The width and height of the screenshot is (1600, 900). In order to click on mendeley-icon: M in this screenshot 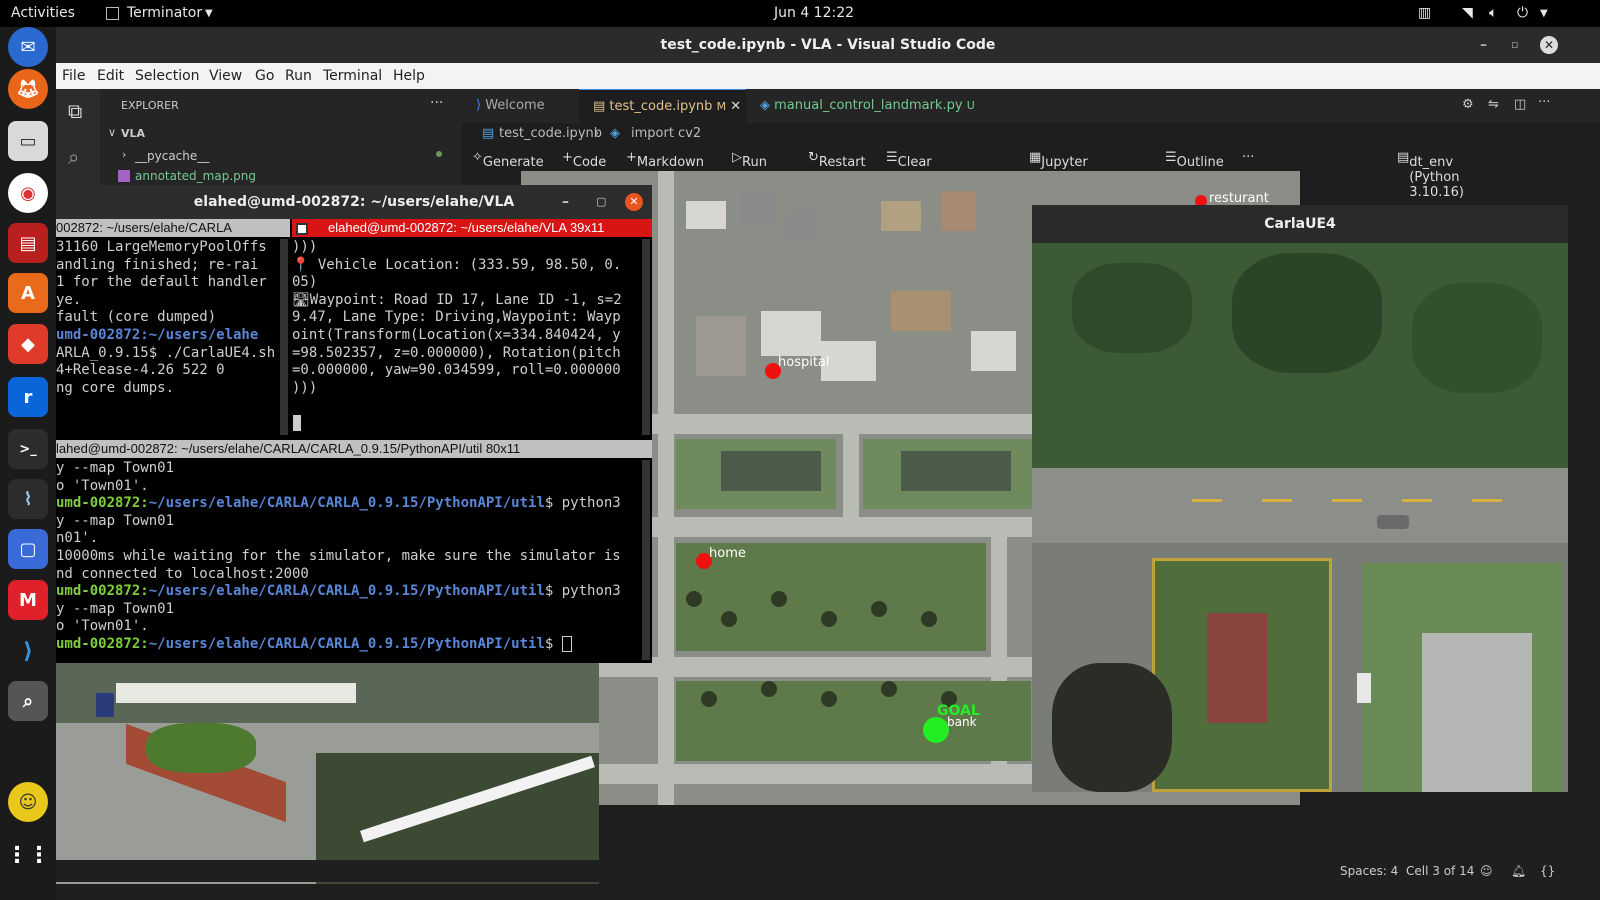, I will do `click(28, 600)`.